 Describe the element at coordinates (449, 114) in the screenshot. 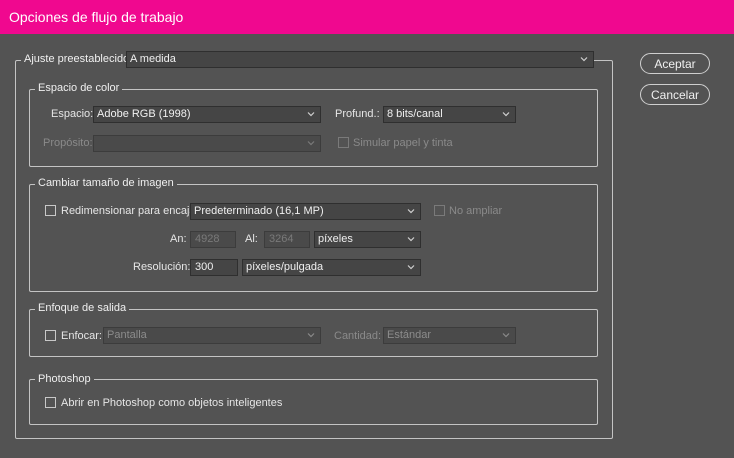

I see `depth-select: 8 bits/canal` at that location.